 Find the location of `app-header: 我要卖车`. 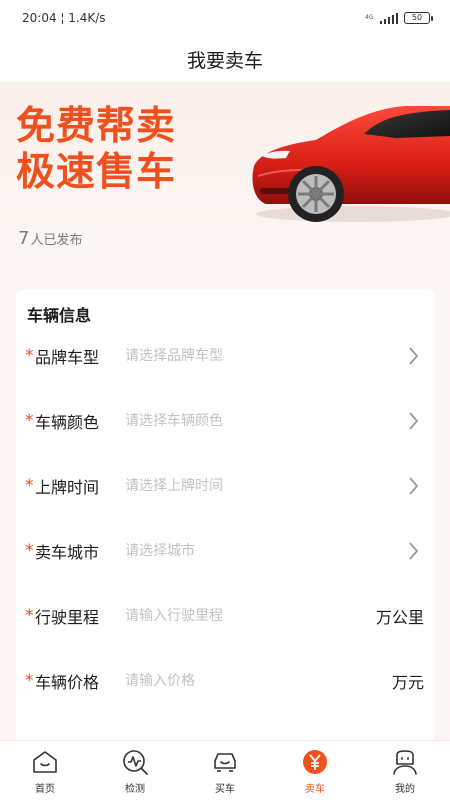

app-header: 我要卖车 is located at coordinates (225, 59).